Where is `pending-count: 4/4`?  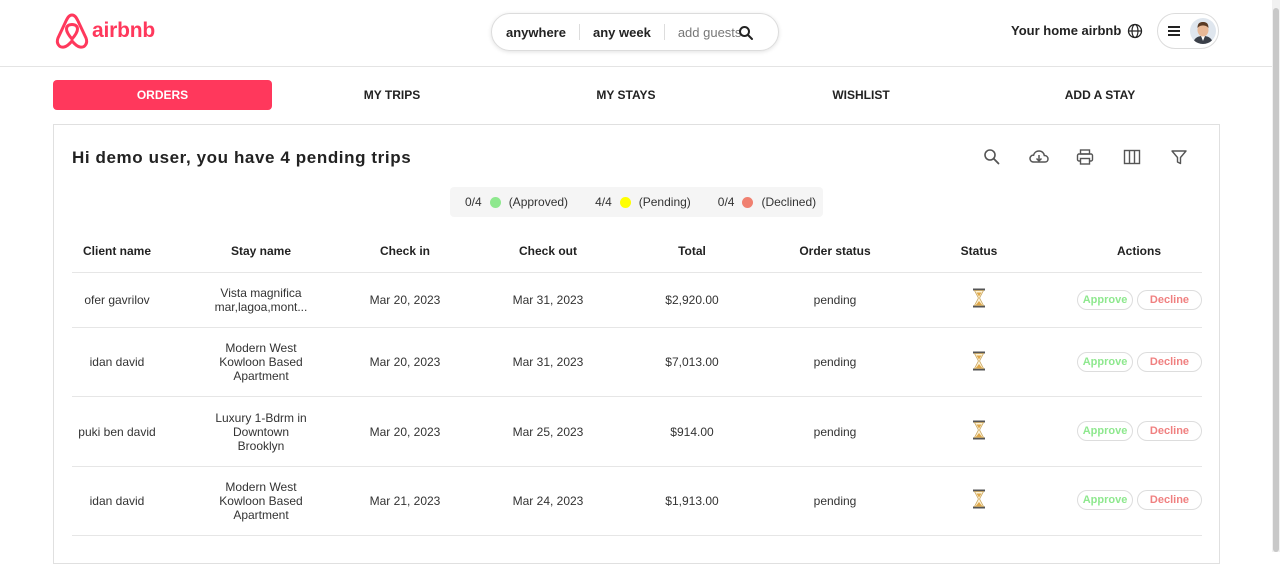 pending-count: 4/4 is located at coordinates (603, 202).